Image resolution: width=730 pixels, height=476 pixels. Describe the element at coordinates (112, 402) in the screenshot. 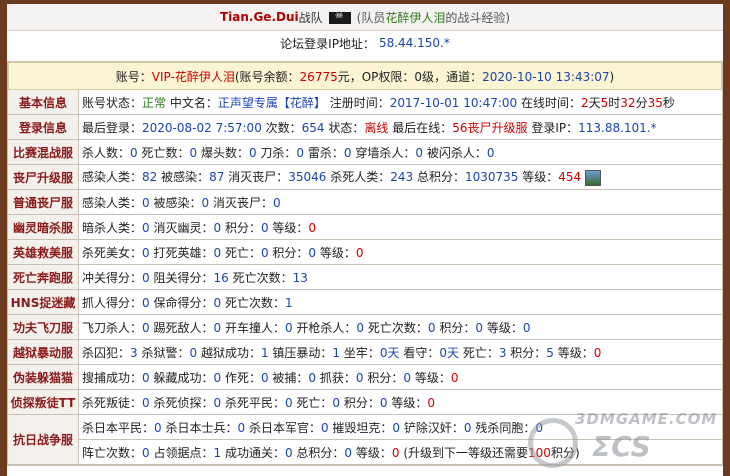

I see `stat-label: 杀死叛徒：` at that location.